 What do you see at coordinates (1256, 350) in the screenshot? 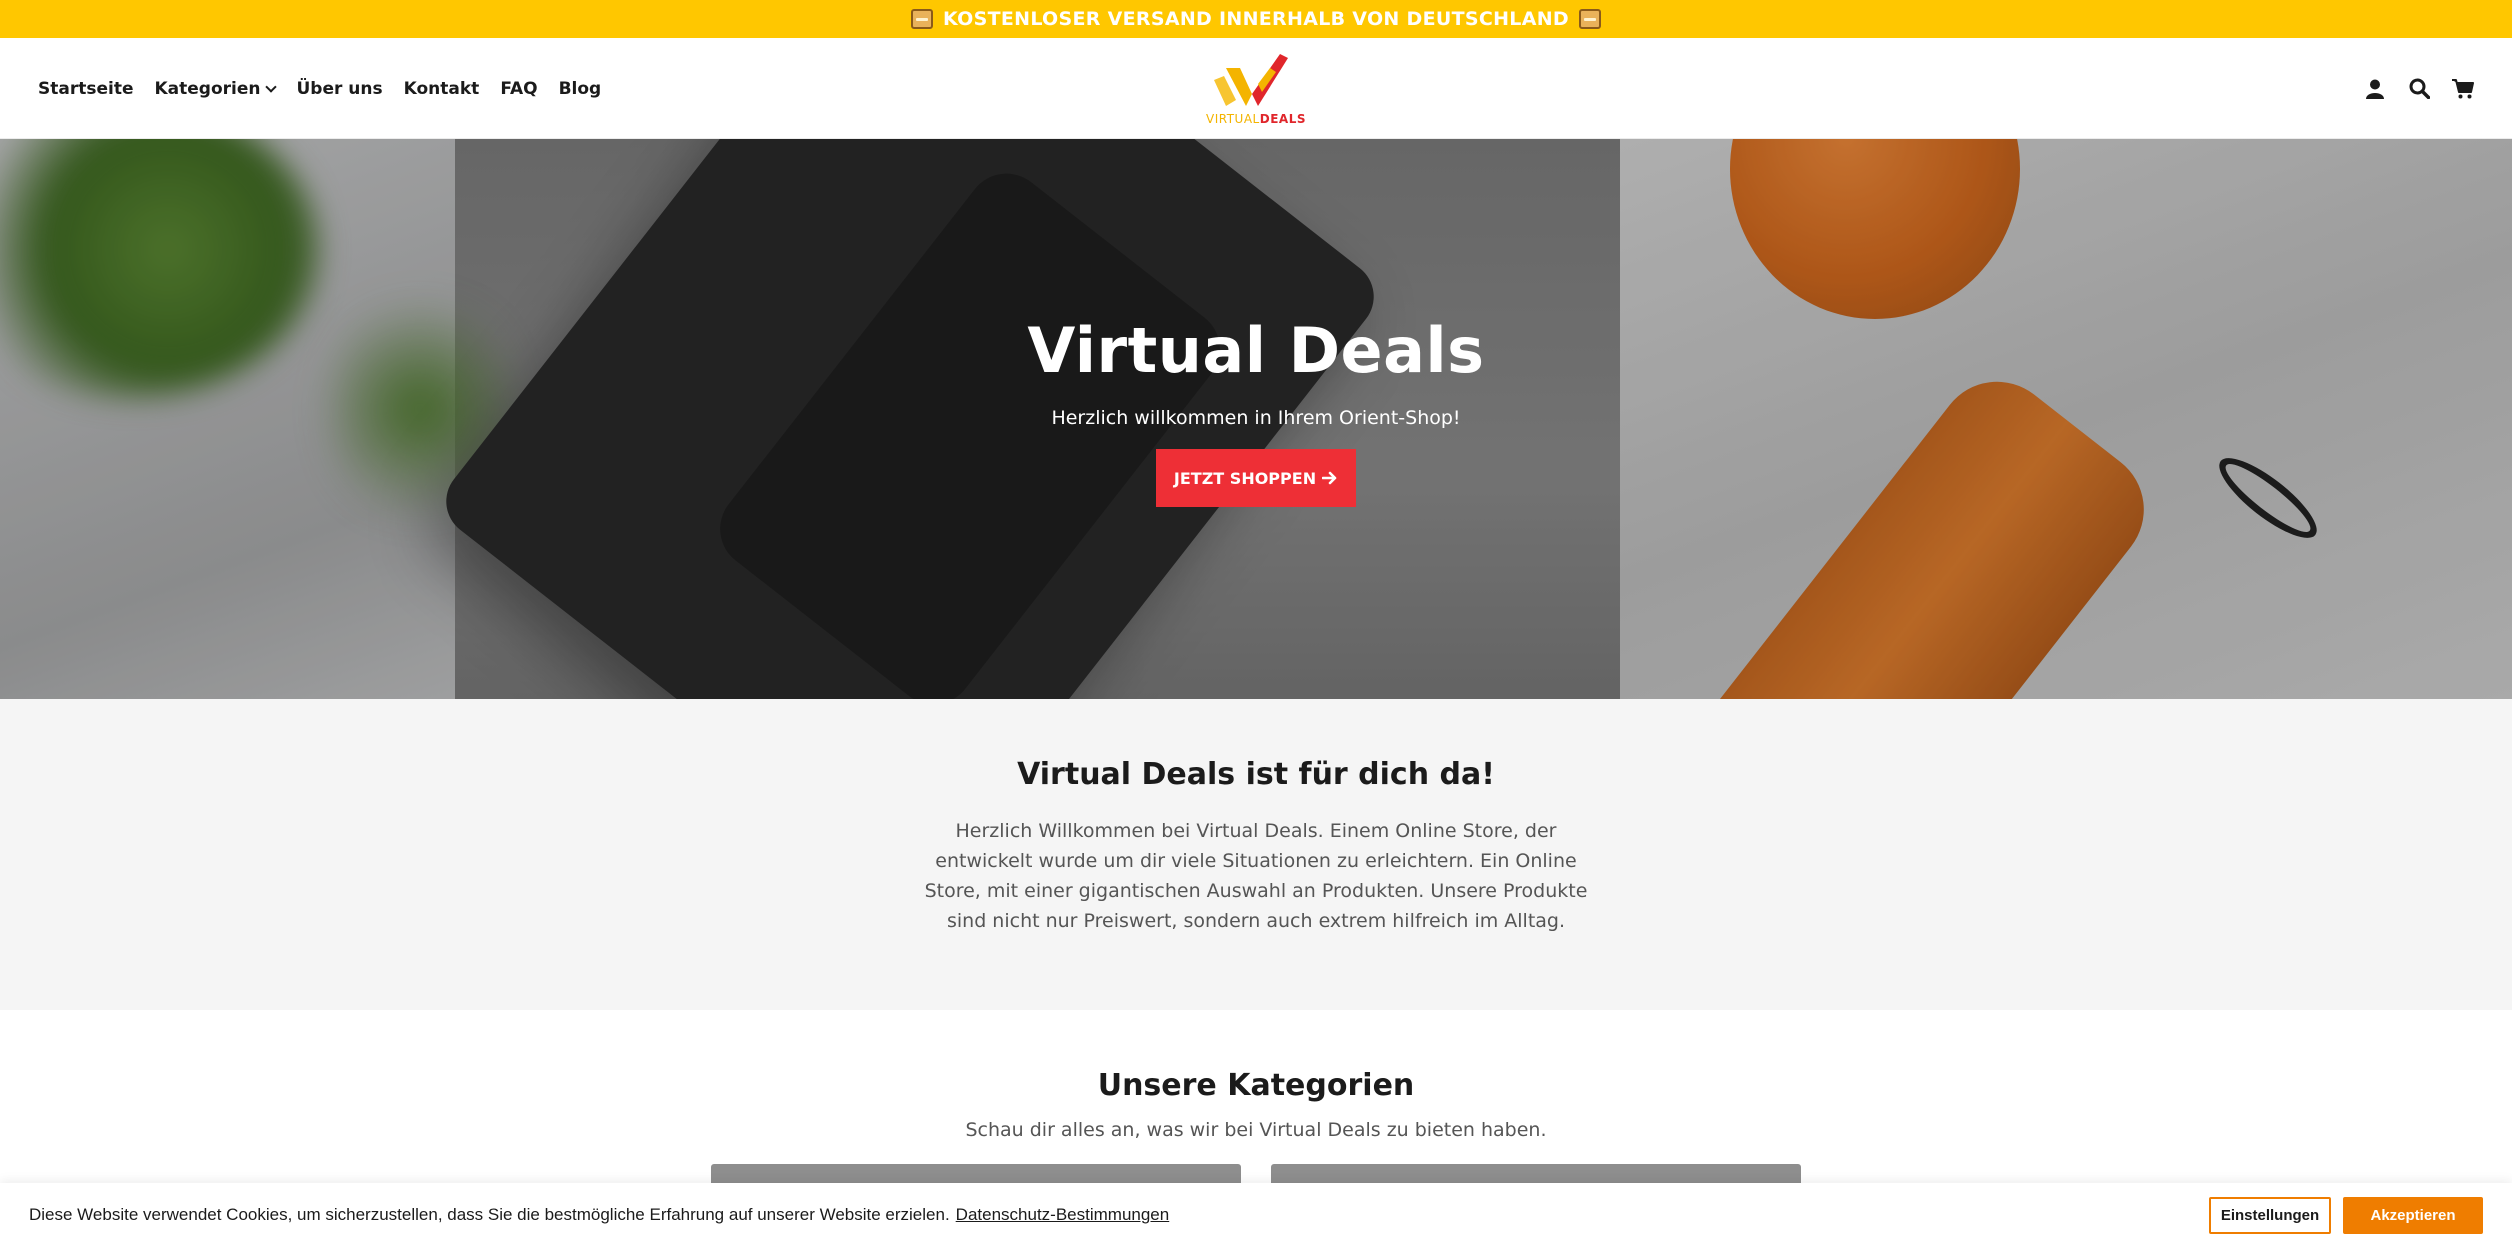
I see `hero-title: Virtual Deals` at bounding box center [1256, 350].